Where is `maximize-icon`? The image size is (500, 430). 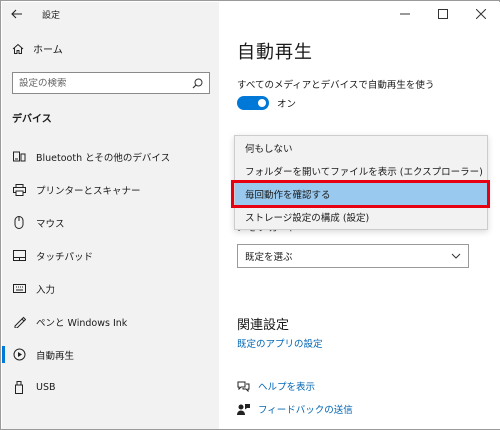 maximize-icon is located at coordinates (443, 14).